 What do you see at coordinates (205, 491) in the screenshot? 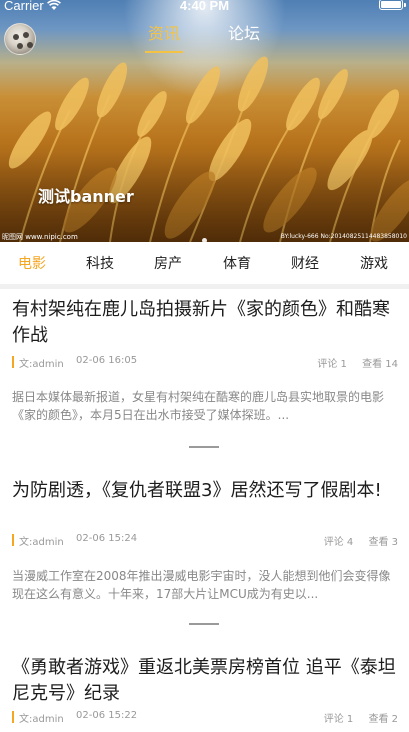
I see `news-title: 为防剧透，《复仇者联盟3》居然还写了假剧本!` at bounding box center [205, 491].